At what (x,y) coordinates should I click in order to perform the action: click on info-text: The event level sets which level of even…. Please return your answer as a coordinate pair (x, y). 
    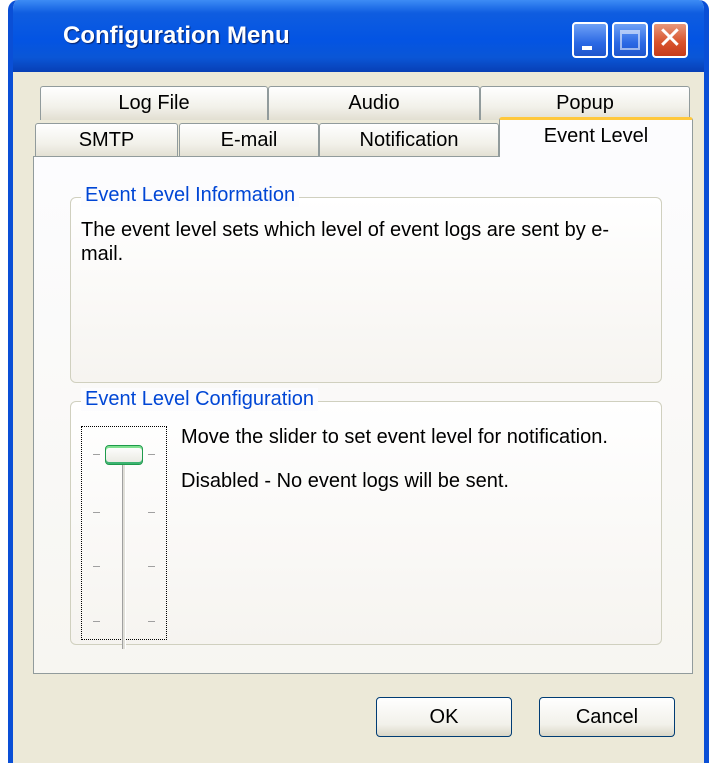
    Looking at the image, I should click on (345, 242).